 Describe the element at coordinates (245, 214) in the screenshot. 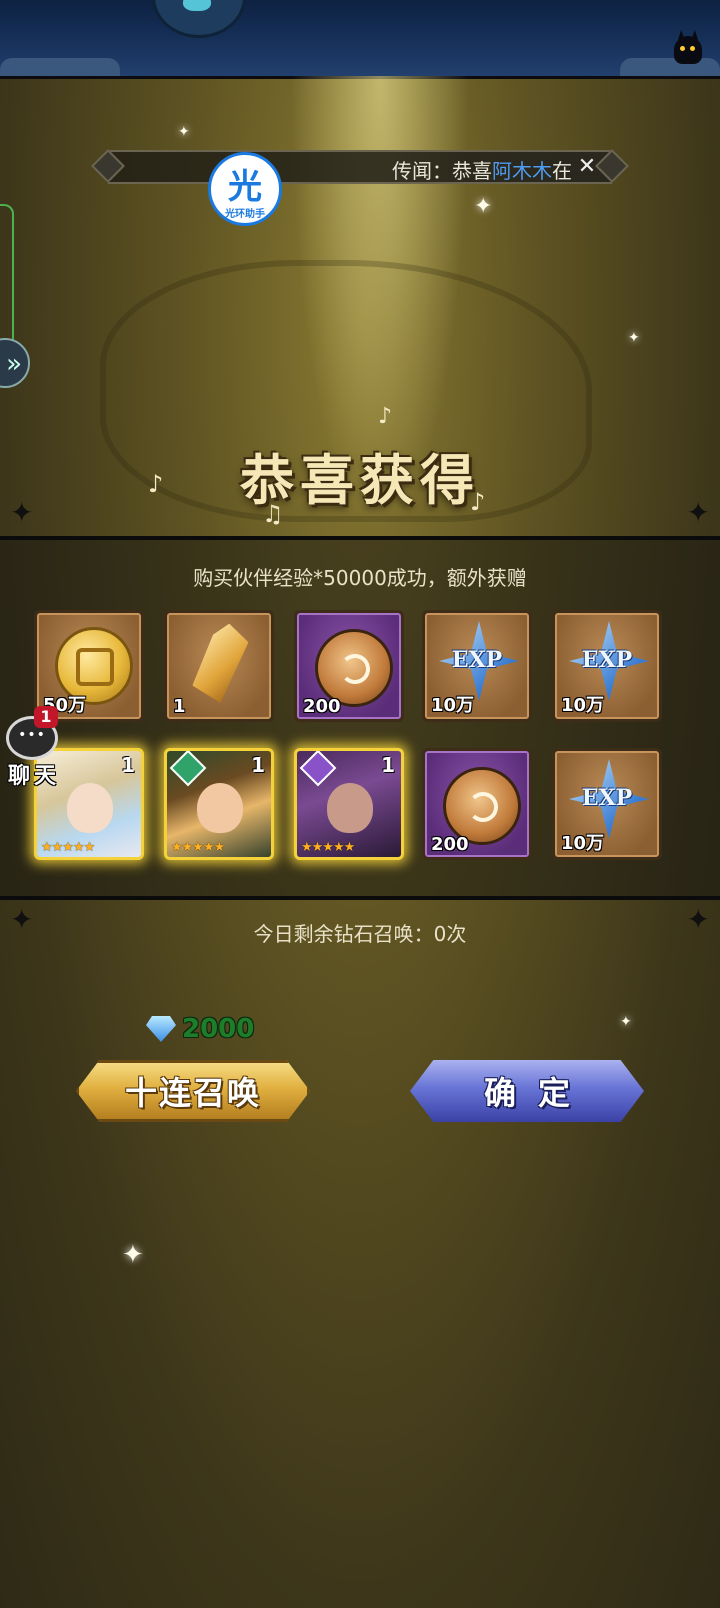

I see `overlay-app-name: 光环助手` at that location.